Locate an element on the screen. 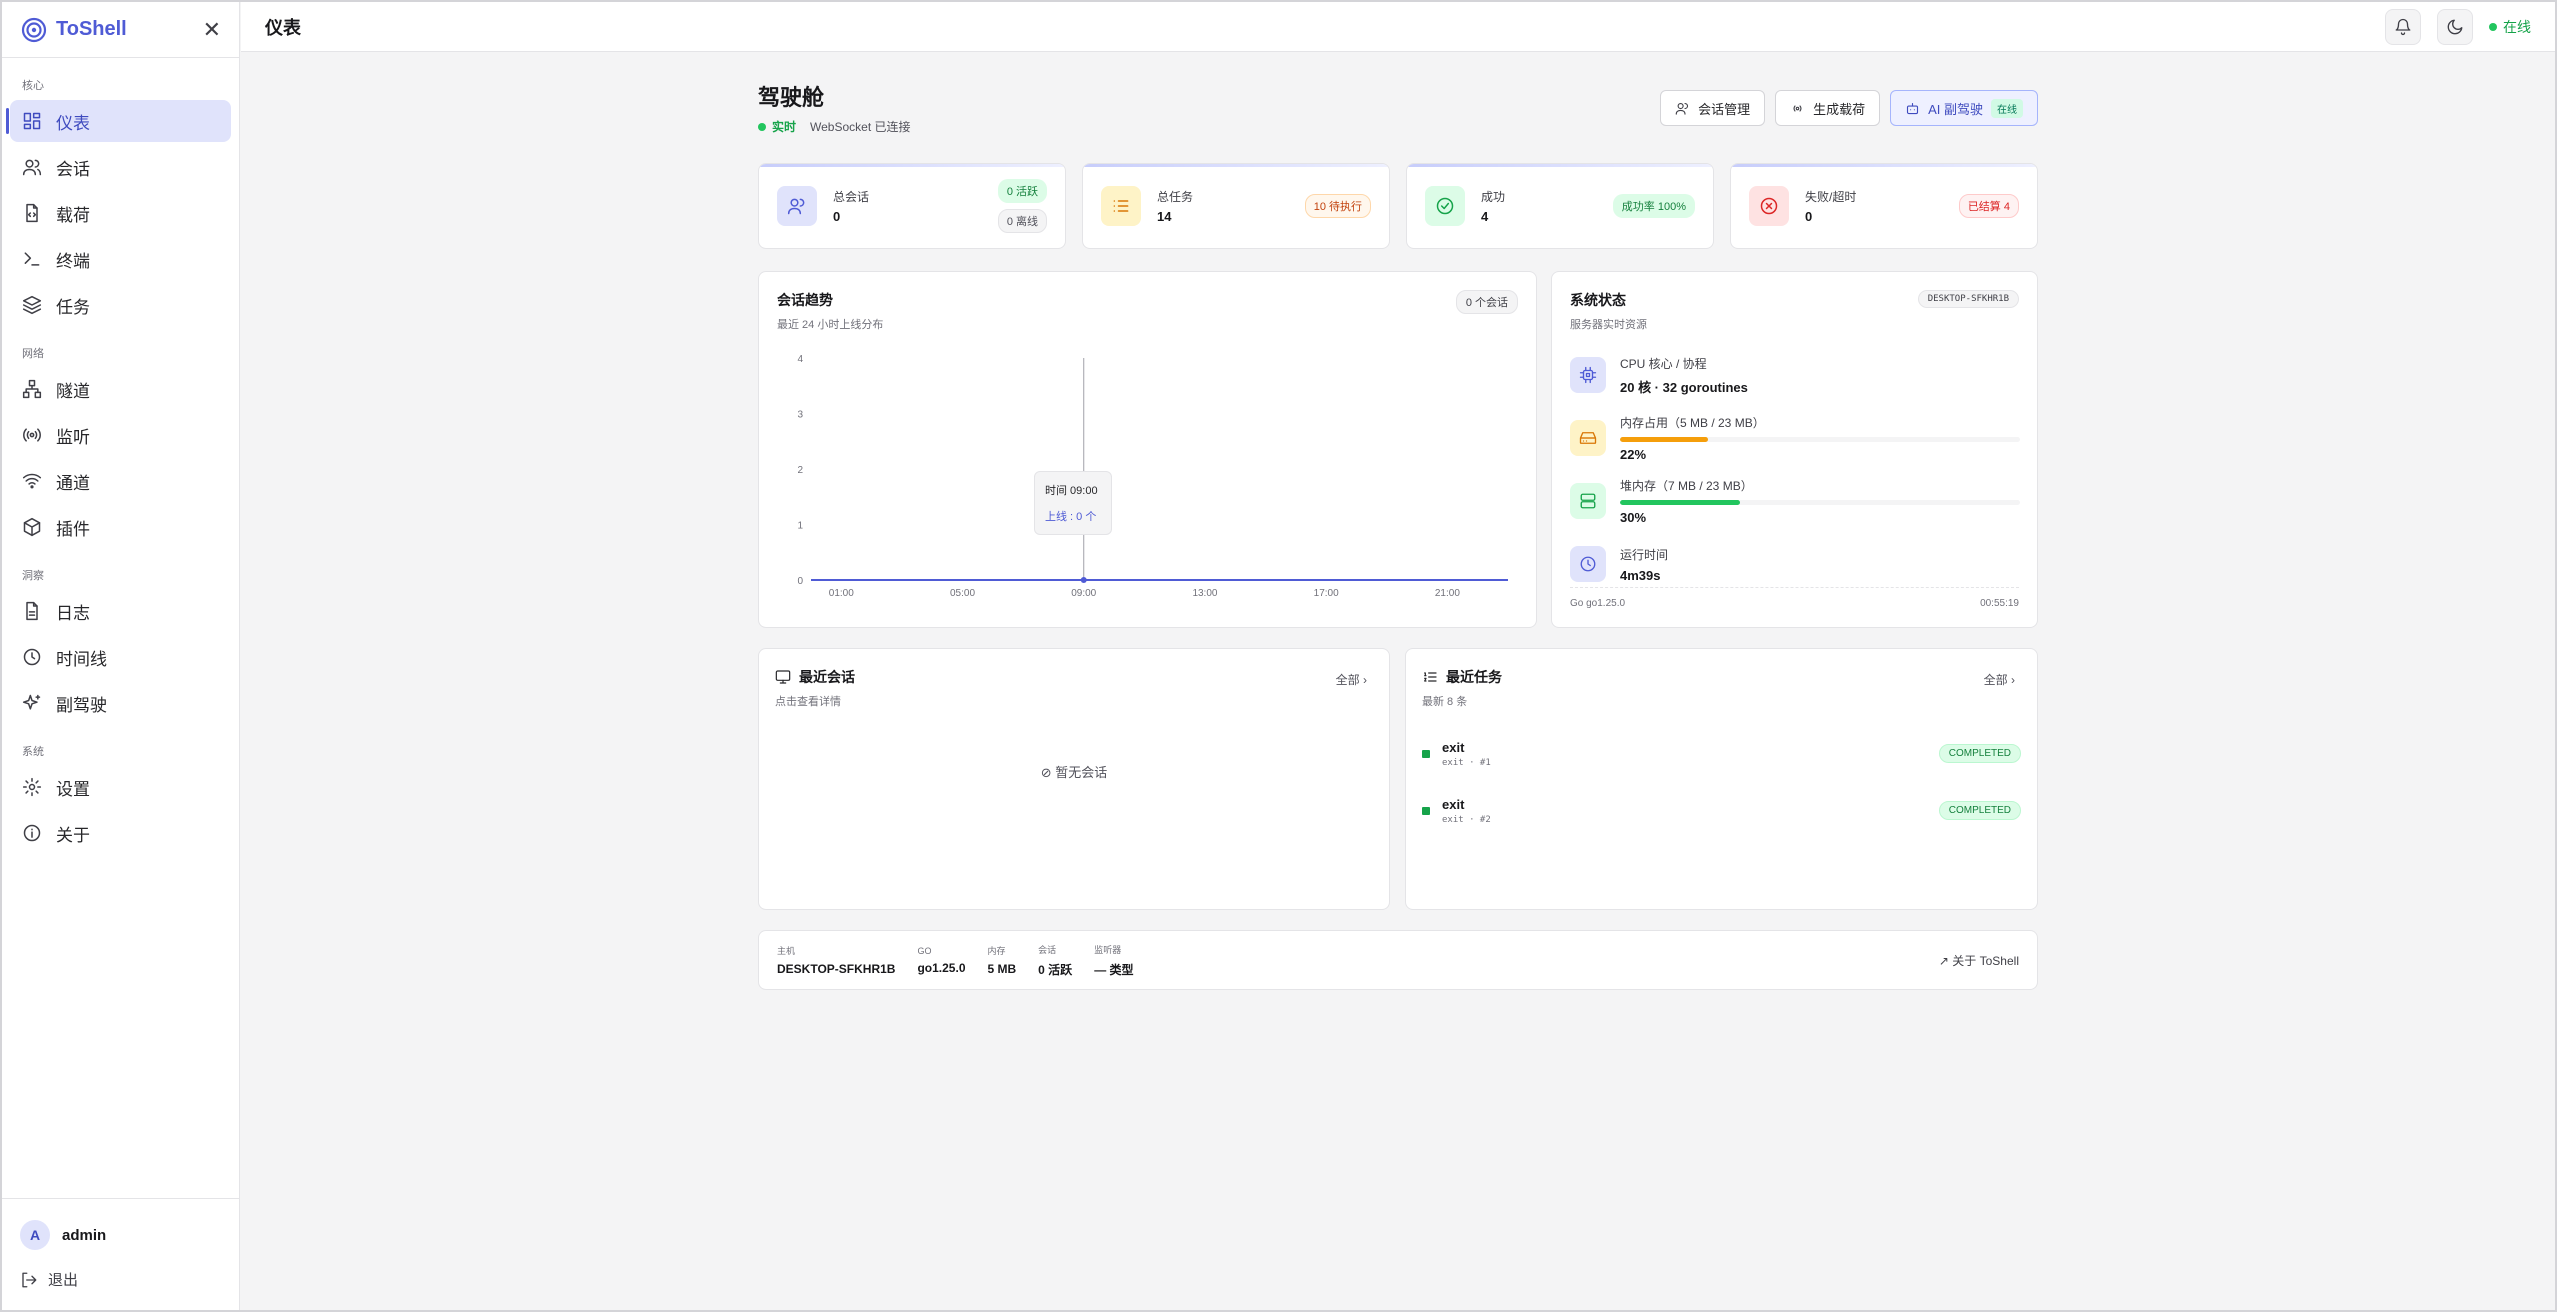 The image size is (2557, 1312). recent-tasks-title-label: 最近任务 is located at coordinates (1474, 677).